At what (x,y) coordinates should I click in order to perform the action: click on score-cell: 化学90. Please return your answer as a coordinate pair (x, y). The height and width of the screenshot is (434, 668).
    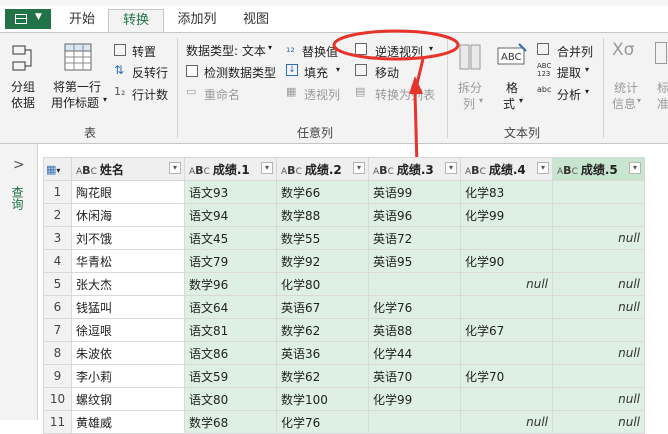
    Looking at the image, I should click on (506, 261).